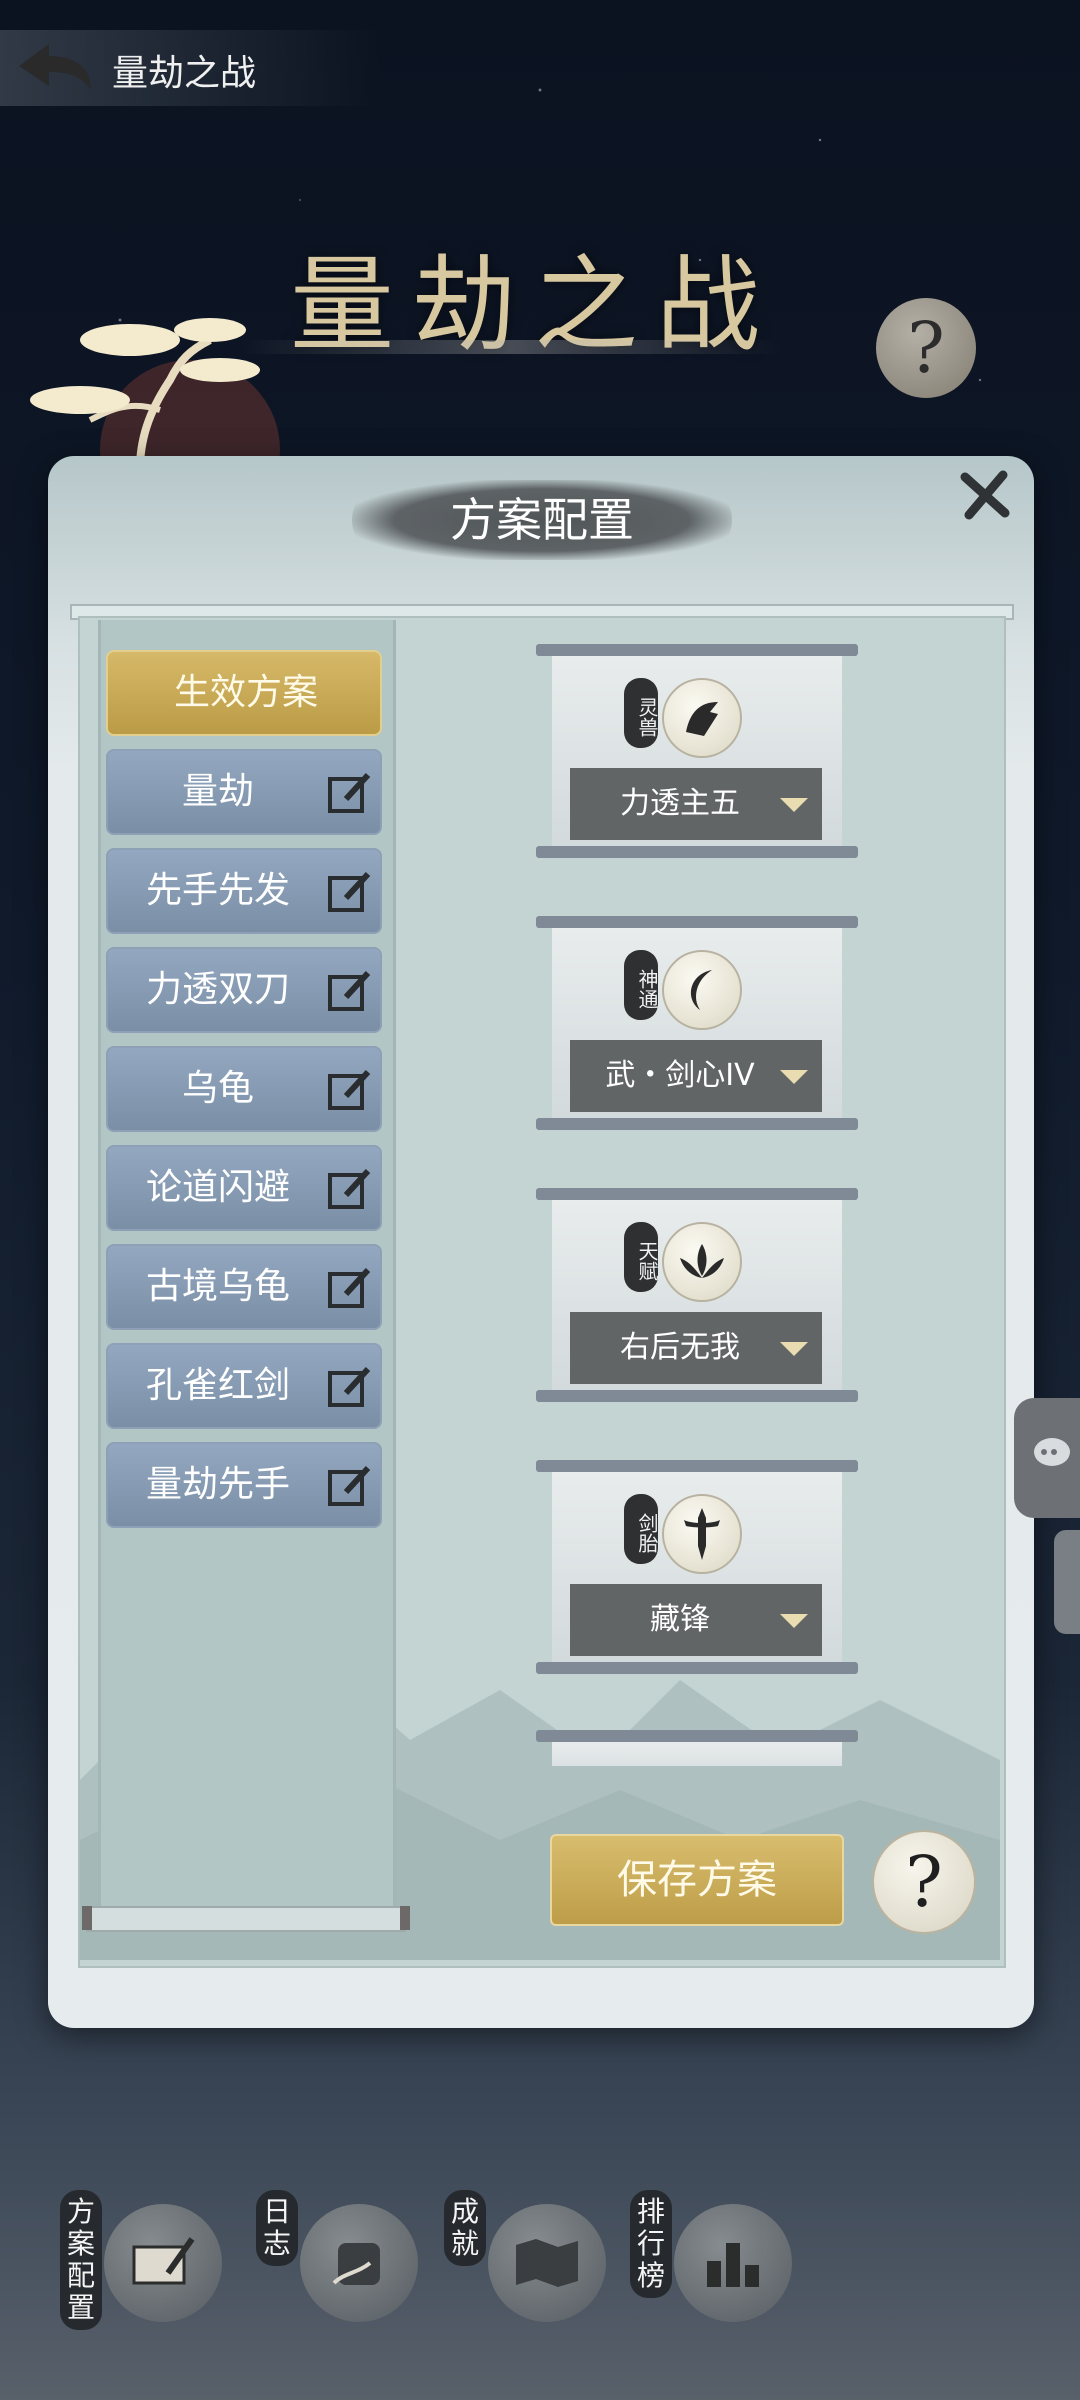 Image resolution: width=1080 pixels, height=2400 pixels. I want to click on nav-label: 排行榜, so click(651, 2244).